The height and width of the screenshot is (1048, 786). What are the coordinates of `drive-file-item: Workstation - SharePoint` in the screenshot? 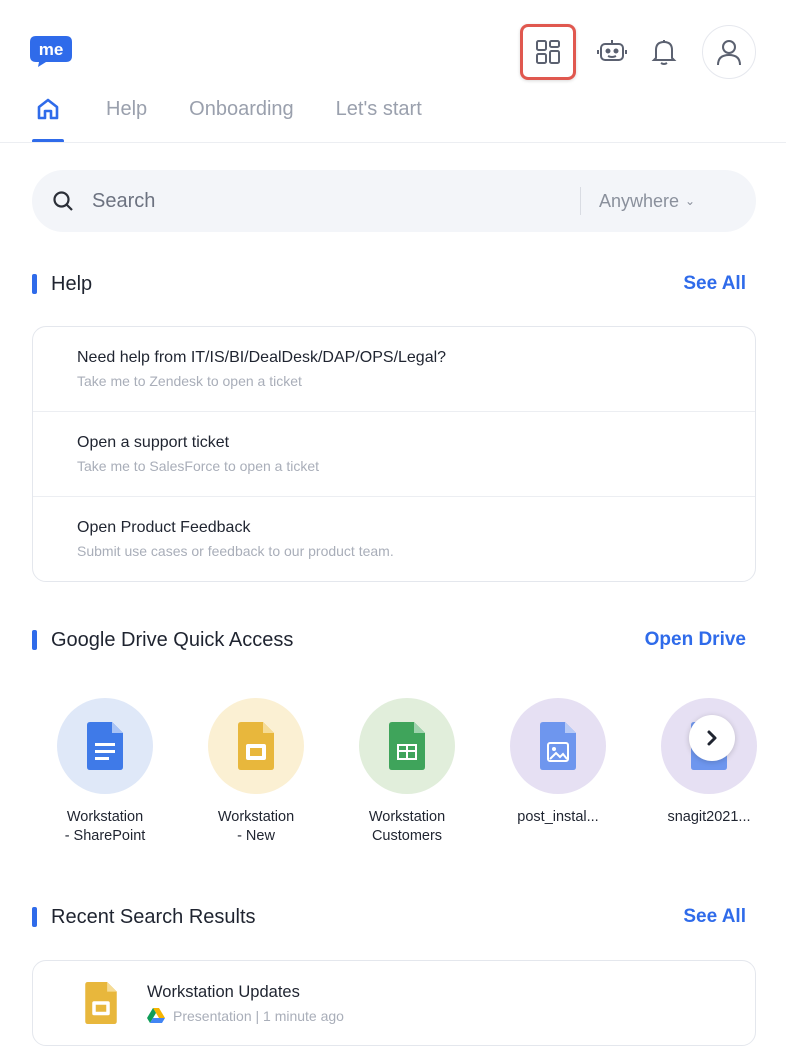 It's located at (105, 772).